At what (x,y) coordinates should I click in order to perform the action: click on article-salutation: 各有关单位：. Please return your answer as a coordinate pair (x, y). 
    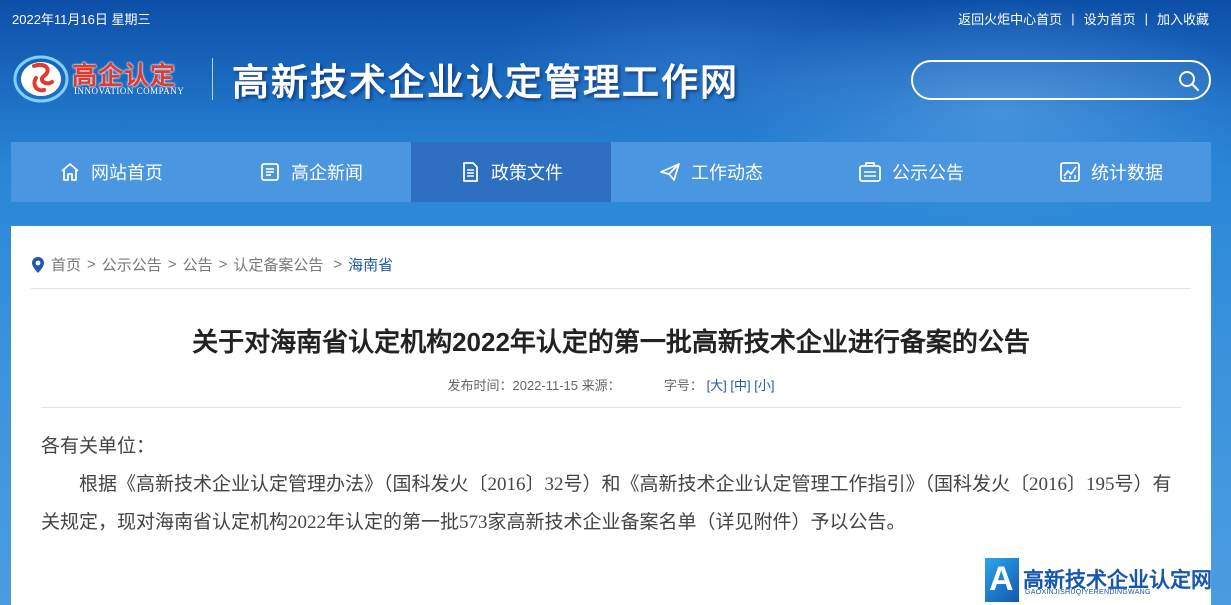
    Looking at the image, I should click on (98, 446).